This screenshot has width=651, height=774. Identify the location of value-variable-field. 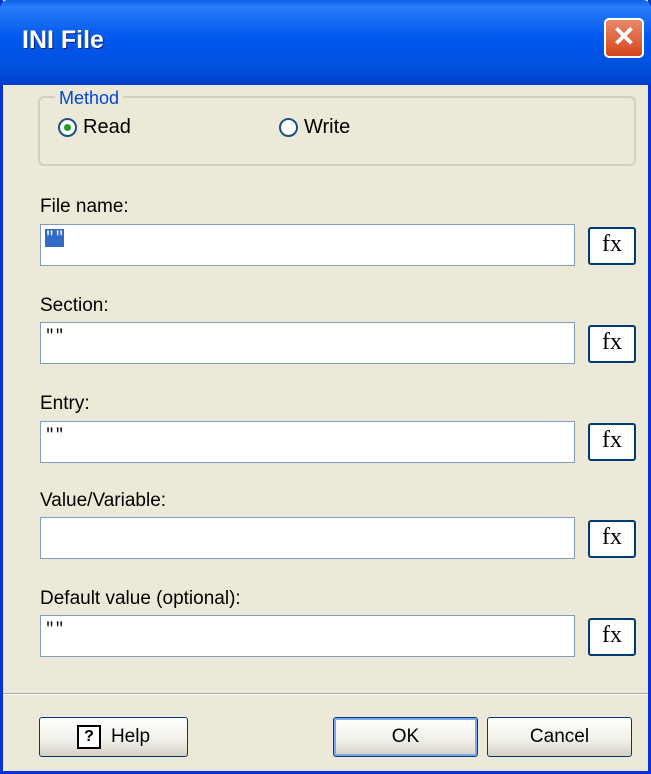
(307, 538).